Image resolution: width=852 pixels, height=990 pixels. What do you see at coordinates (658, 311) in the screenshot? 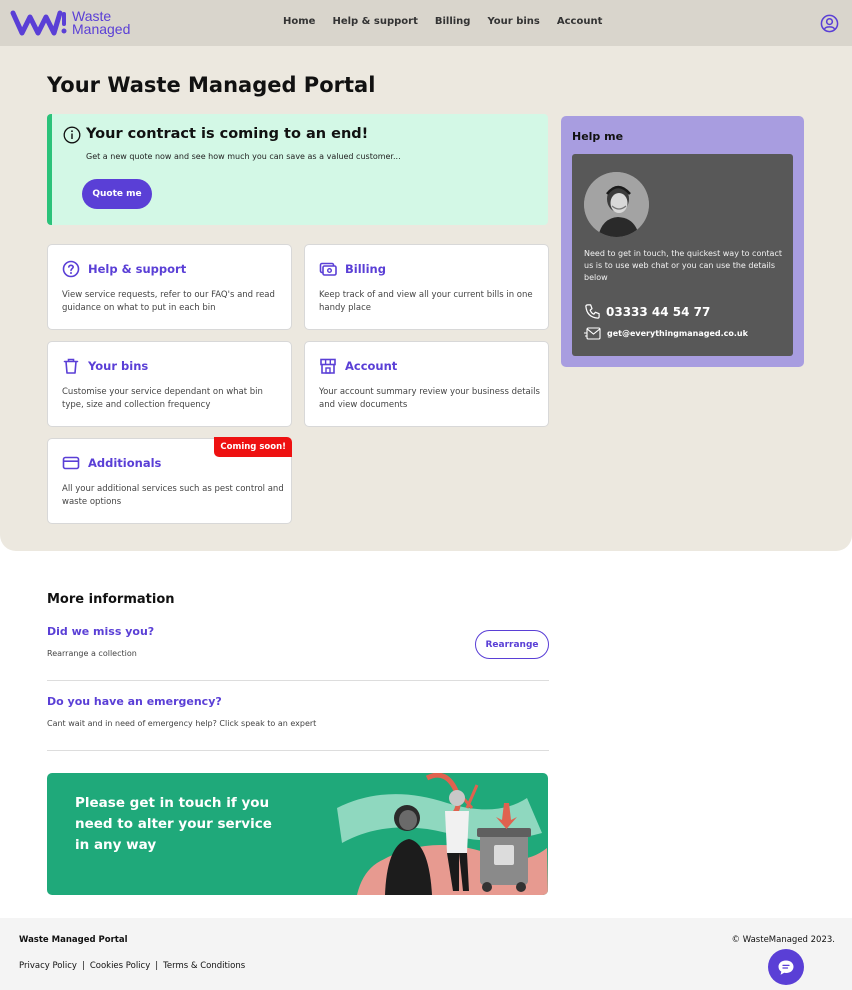
I see `phone-number: 03333 44 54 77` at bounding box center [658, 311].